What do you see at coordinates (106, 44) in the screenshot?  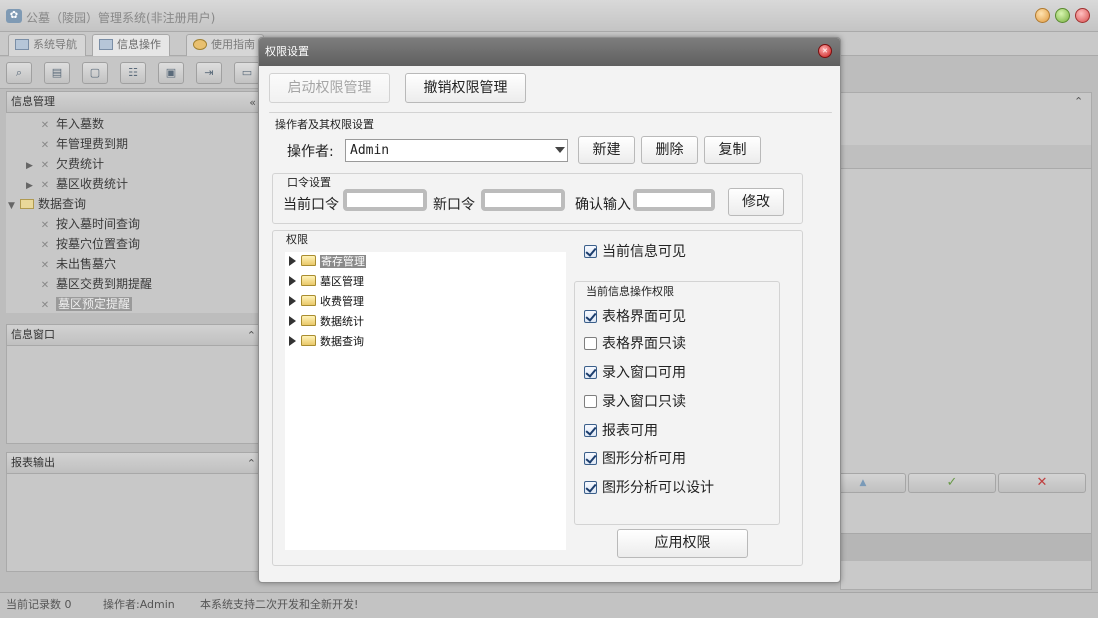 I see `document-icon` at bounding box center [106, 44].